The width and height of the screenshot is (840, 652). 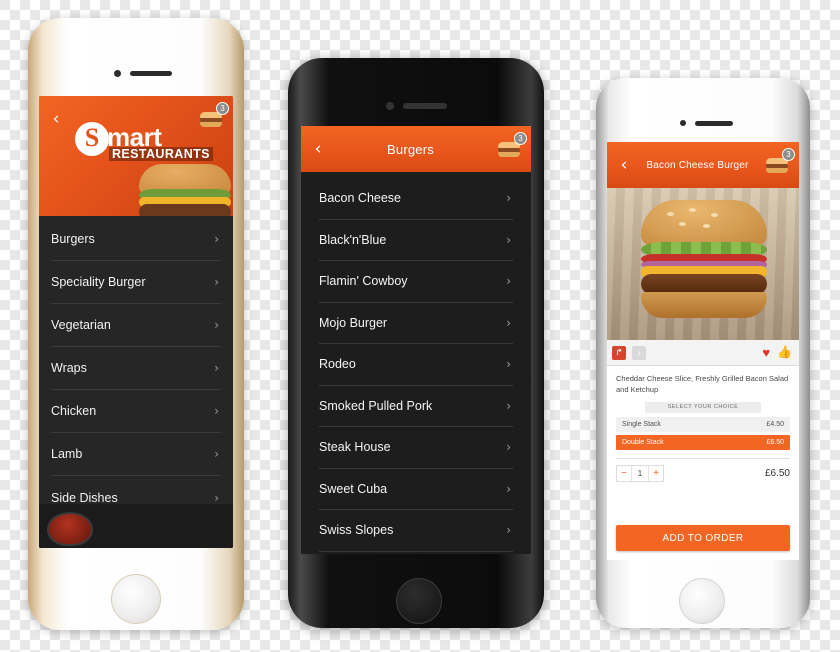 What do you see at coordinates (353, 239) in the screenshot?
I see `list-item-label: Black'n'Blue` at bounding box center [353, 239].